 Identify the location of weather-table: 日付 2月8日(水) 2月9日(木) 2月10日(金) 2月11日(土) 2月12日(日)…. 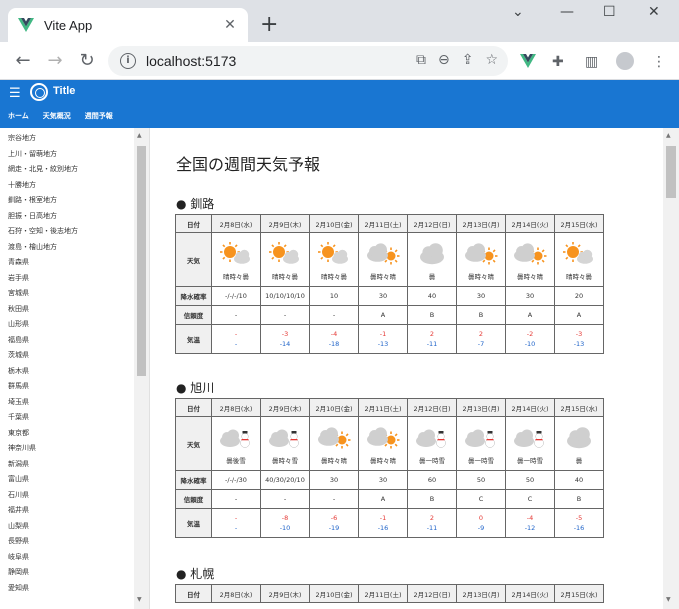
(389, 468).